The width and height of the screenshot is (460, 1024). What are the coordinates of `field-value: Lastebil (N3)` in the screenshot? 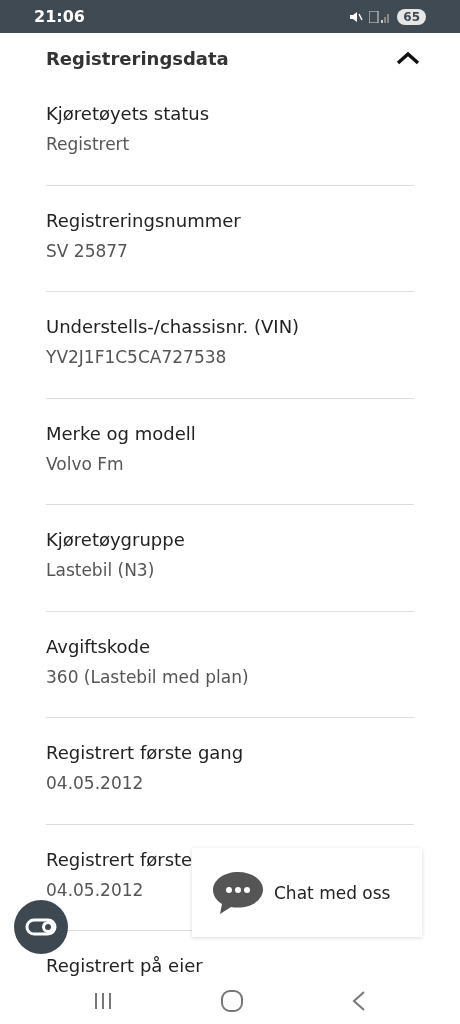 It's located at (100, 570).